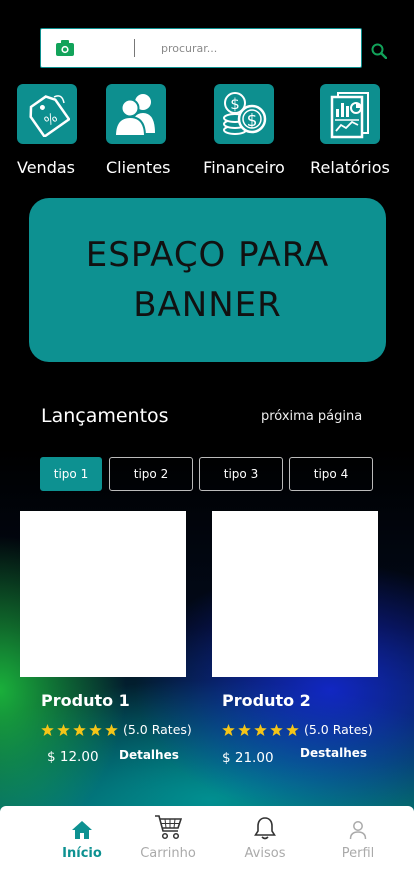 The width and height of the screenshot is (414, 896). I want to click on product-name: Produto 1, so click(85, 700).